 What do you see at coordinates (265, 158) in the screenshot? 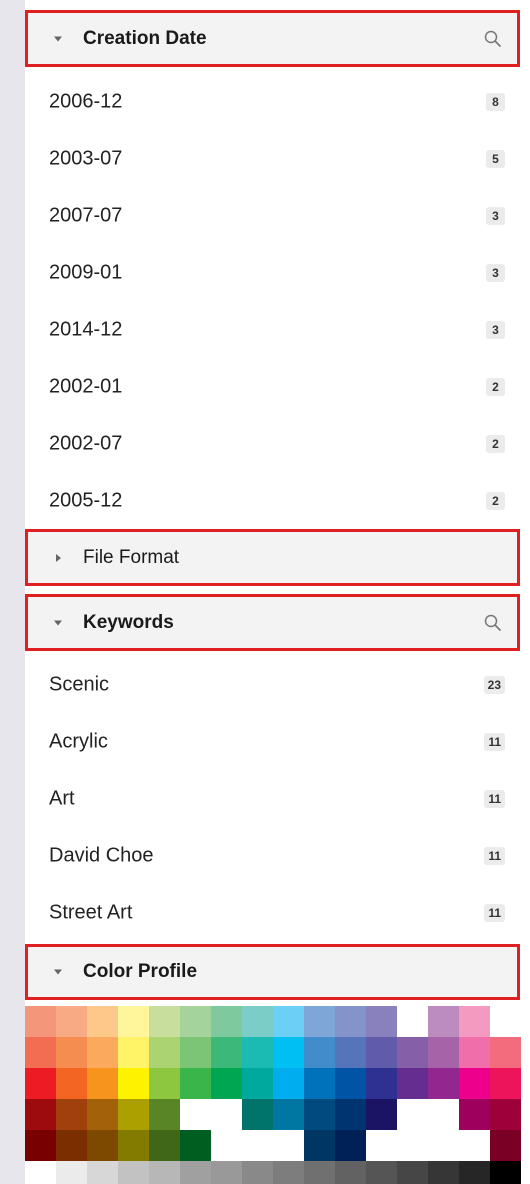
I see `list-item: 2003-07 5` at bounding box center [265, 158].